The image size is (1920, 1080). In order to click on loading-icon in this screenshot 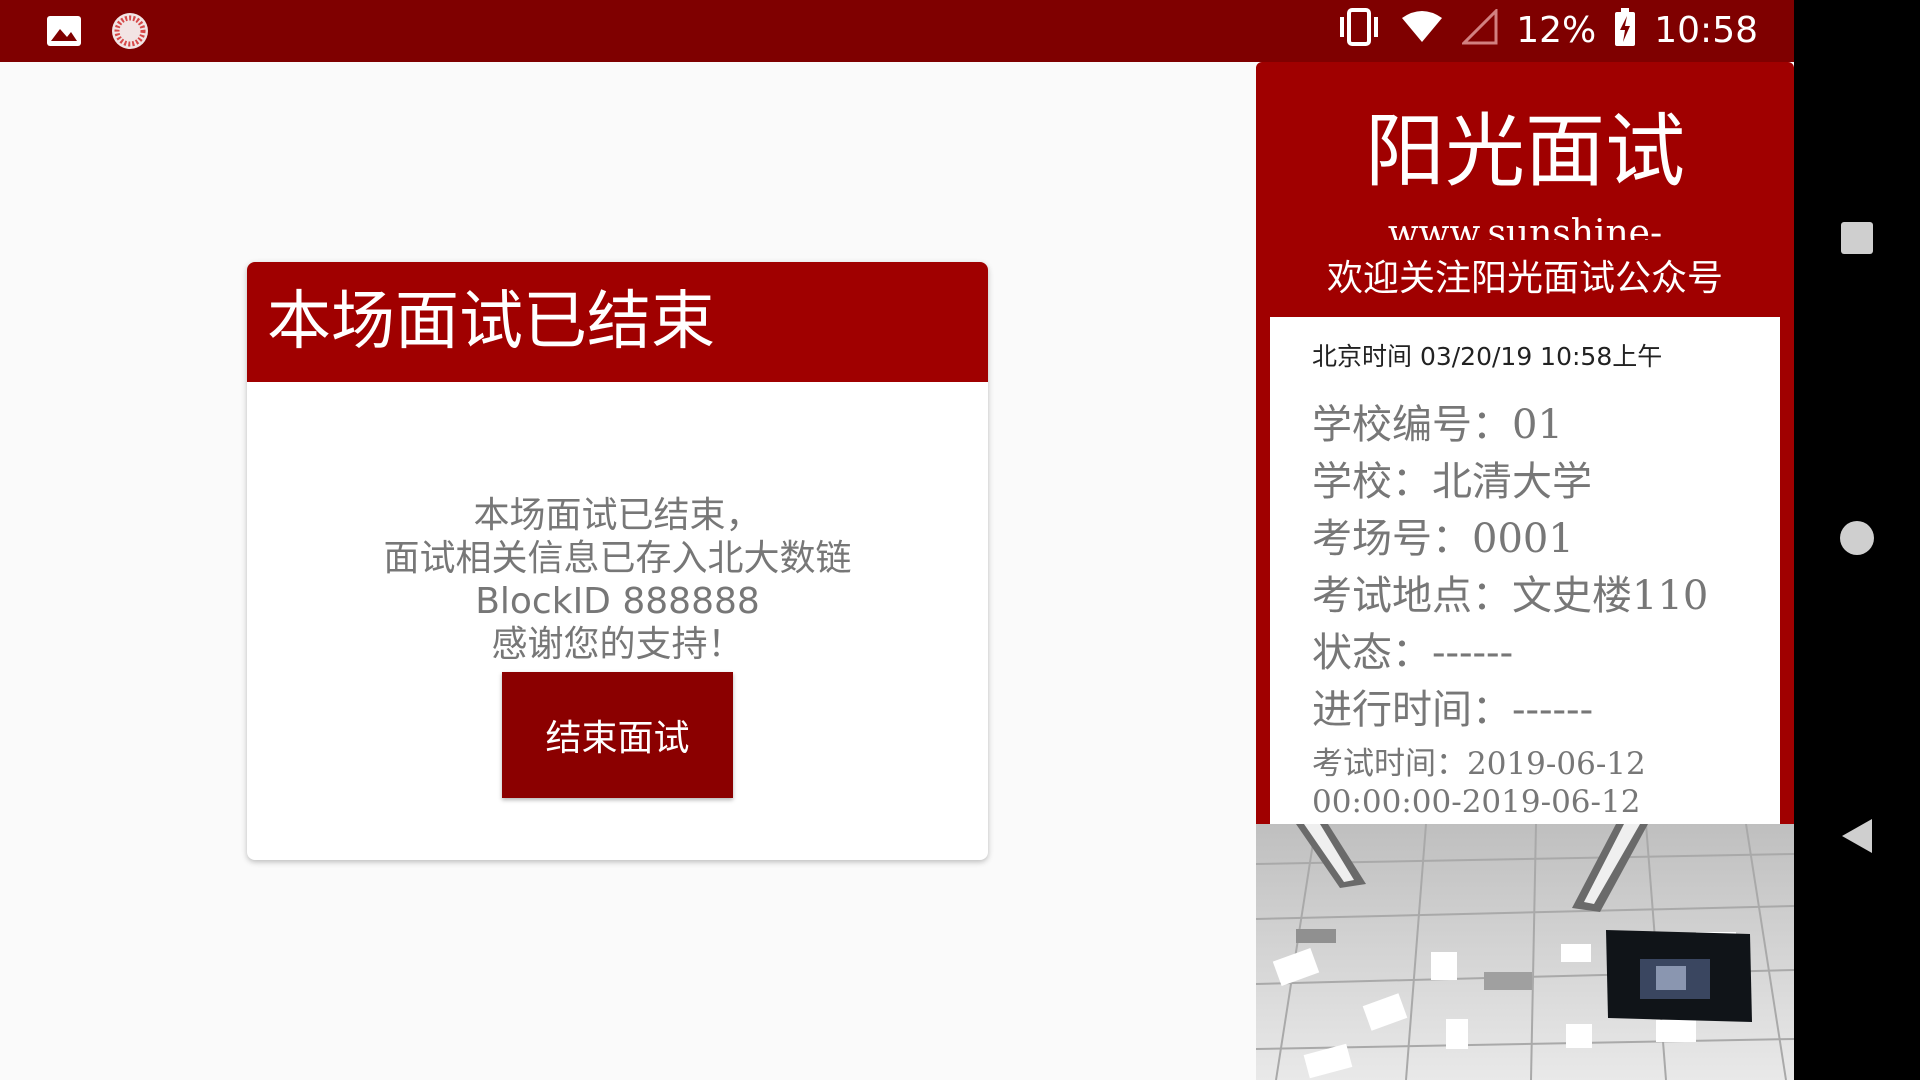, I will do `click(130, 31)`.